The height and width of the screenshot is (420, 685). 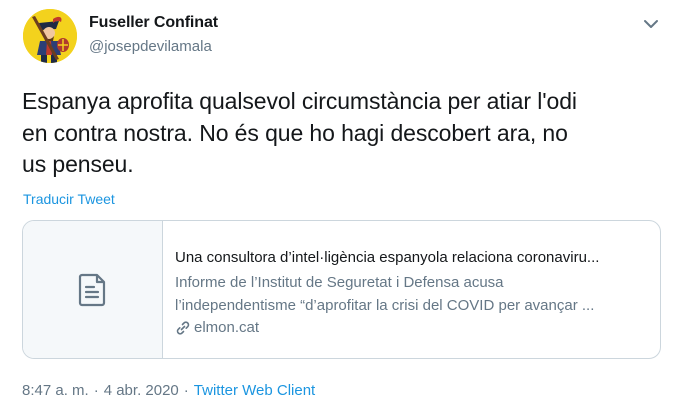 I want to click on tweet-text-line: us penseu., so click(x=78, y=164).